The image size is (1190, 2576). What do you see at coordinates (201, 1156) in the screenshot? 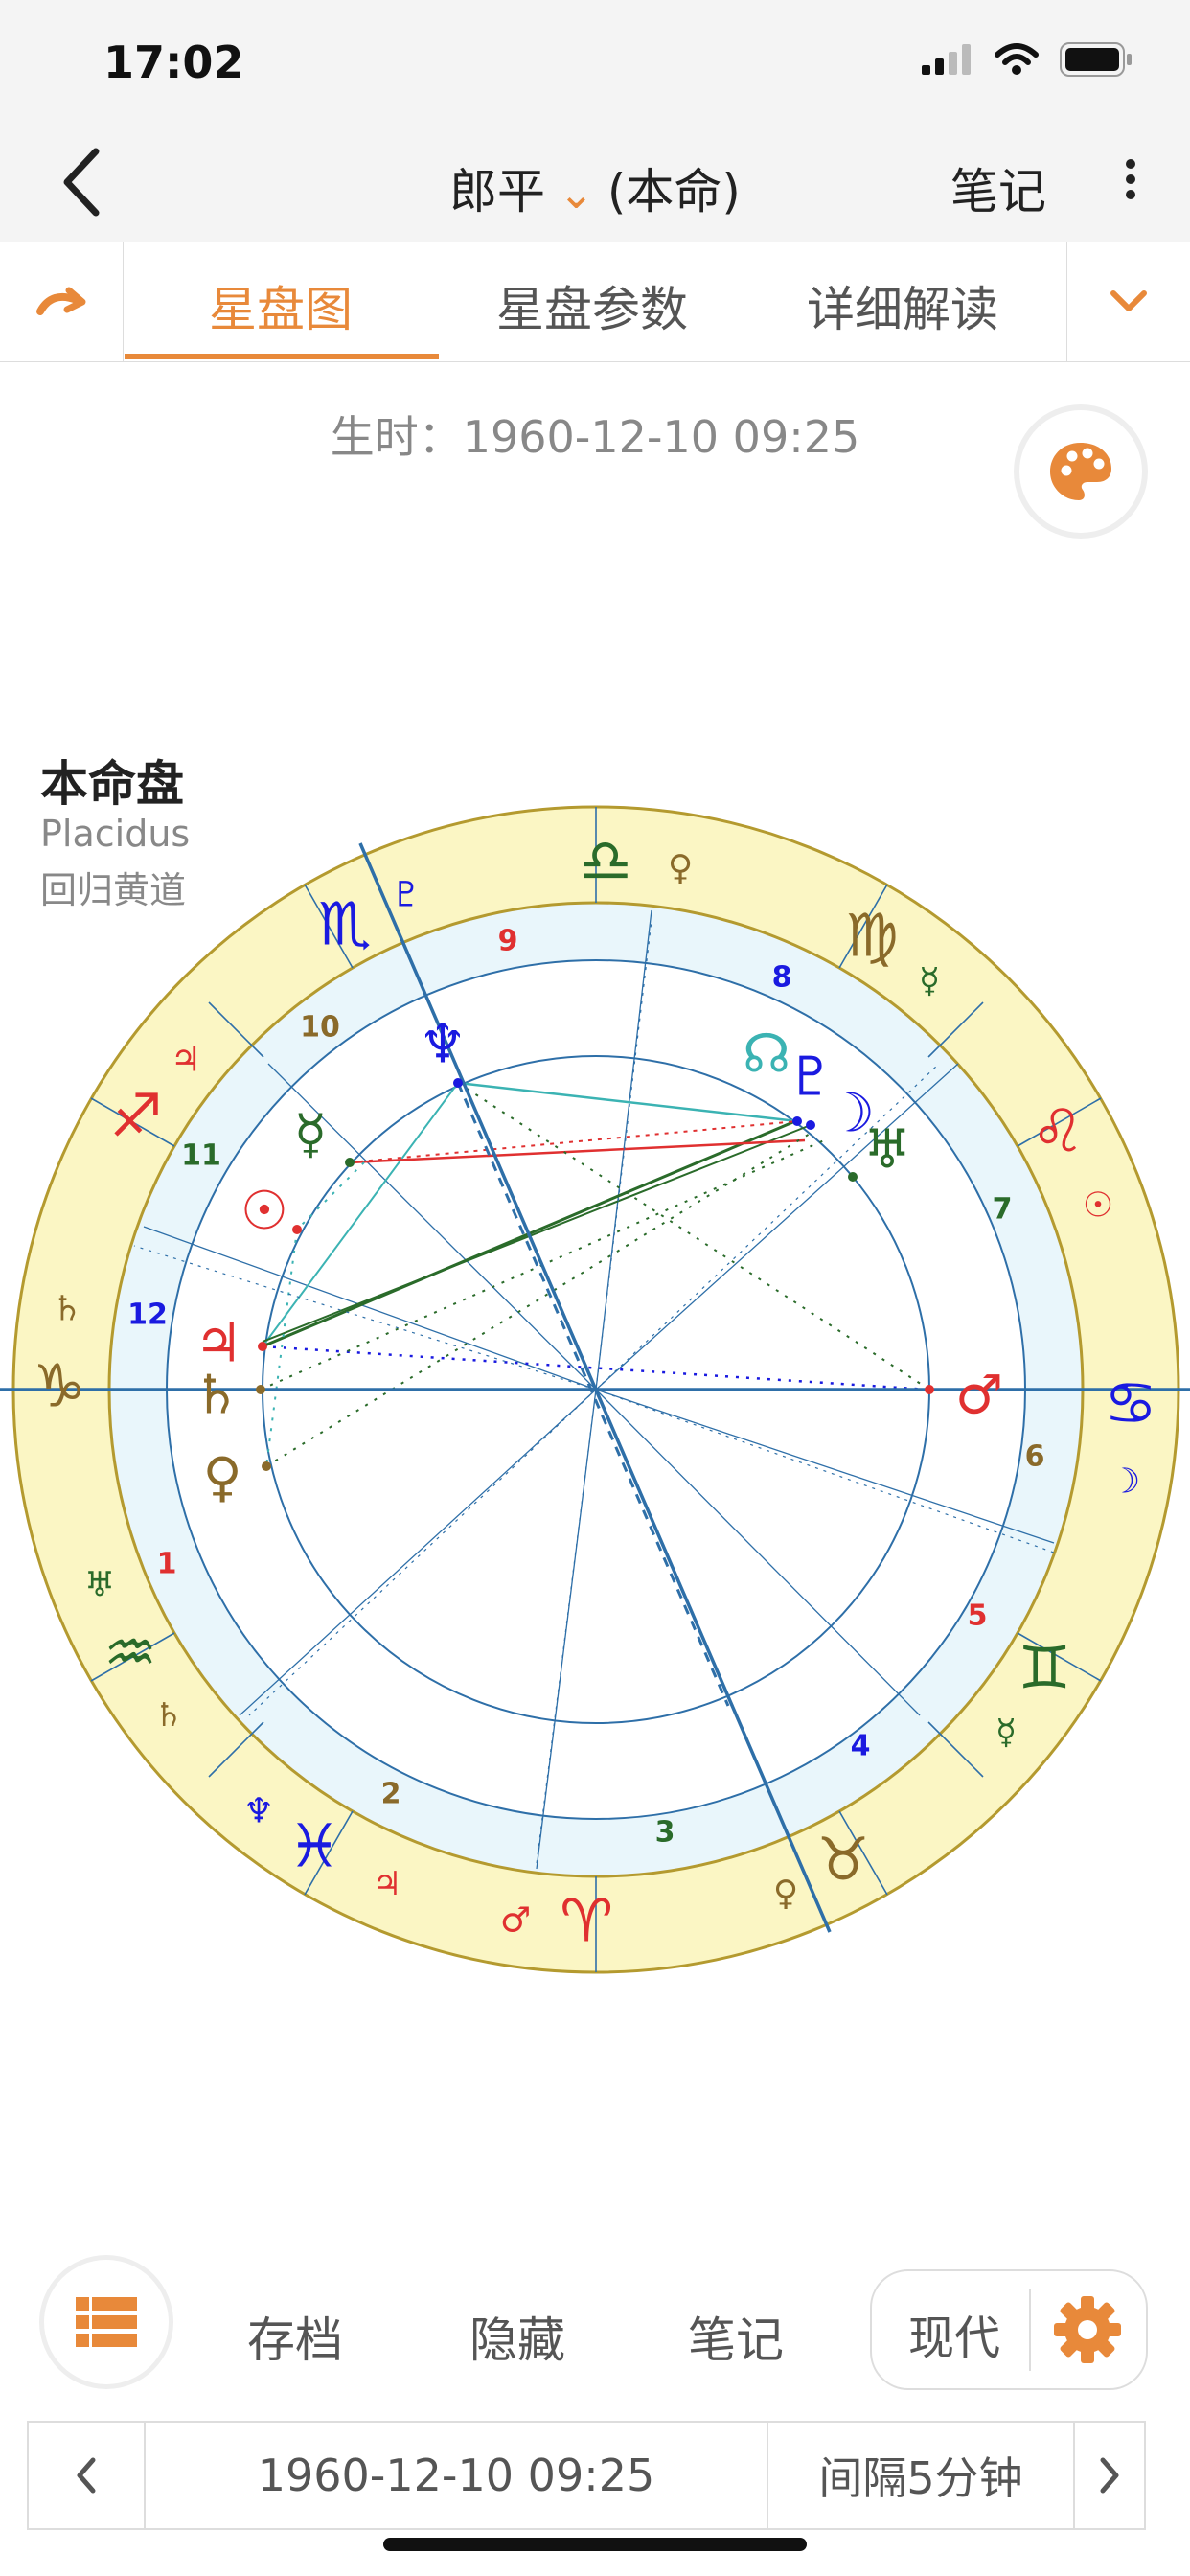
I see `house-number-11: 11` at bounding box center [201, 1156].